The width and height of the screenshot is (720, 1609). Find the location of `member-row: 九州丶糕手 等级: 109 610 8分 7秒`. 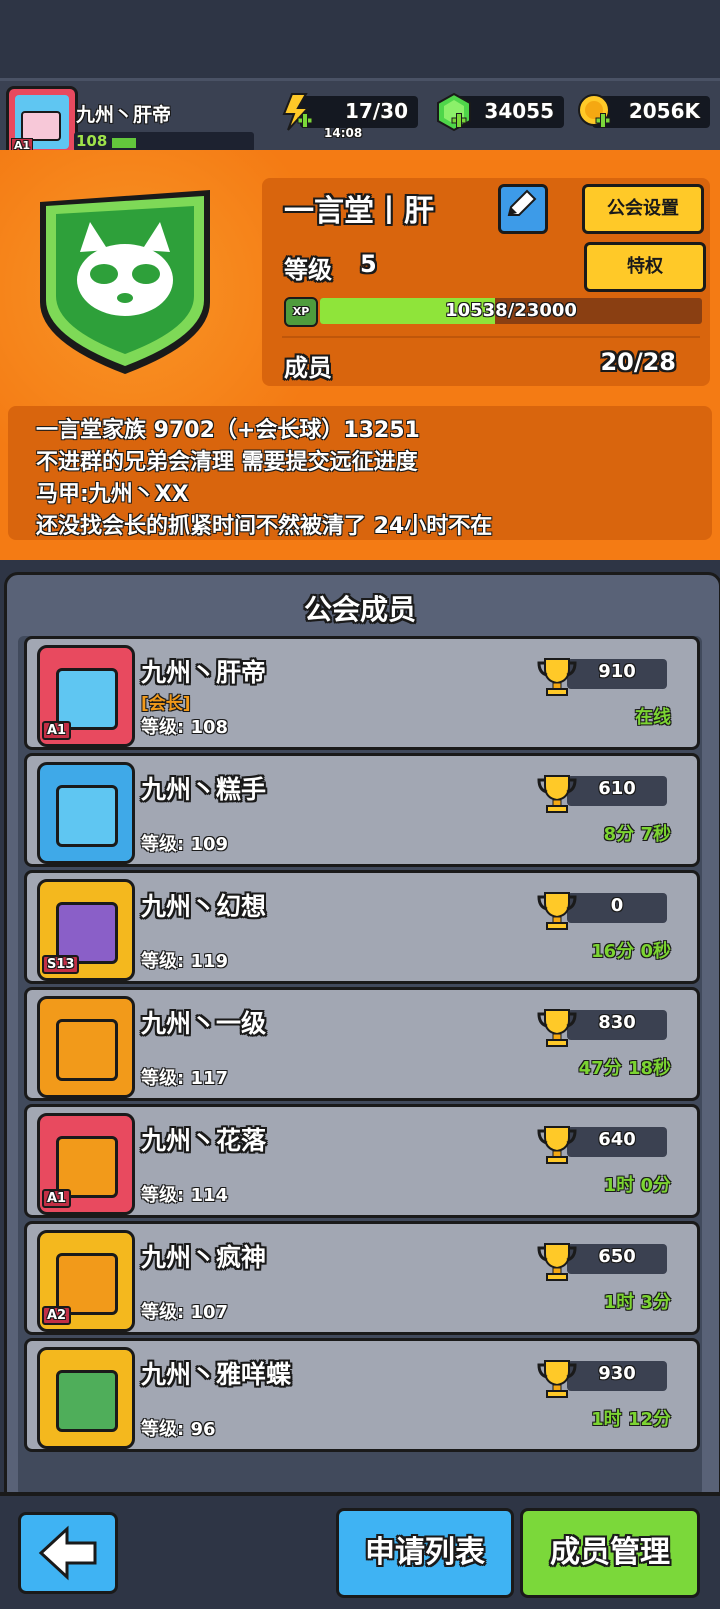

member-row: 九州丶糕手 等级: 109 610 8分 7秒 is located at coordinates (362, 810).